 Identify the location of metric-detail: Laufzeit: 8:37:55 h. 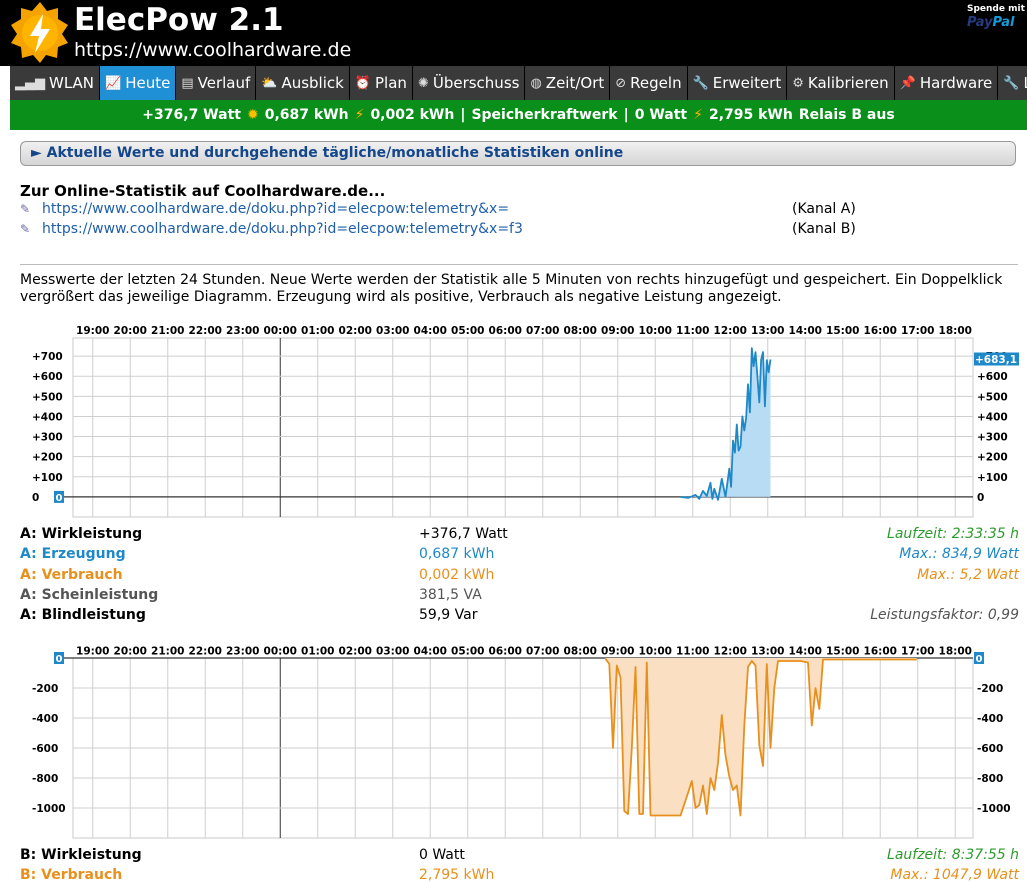
(953, 855).